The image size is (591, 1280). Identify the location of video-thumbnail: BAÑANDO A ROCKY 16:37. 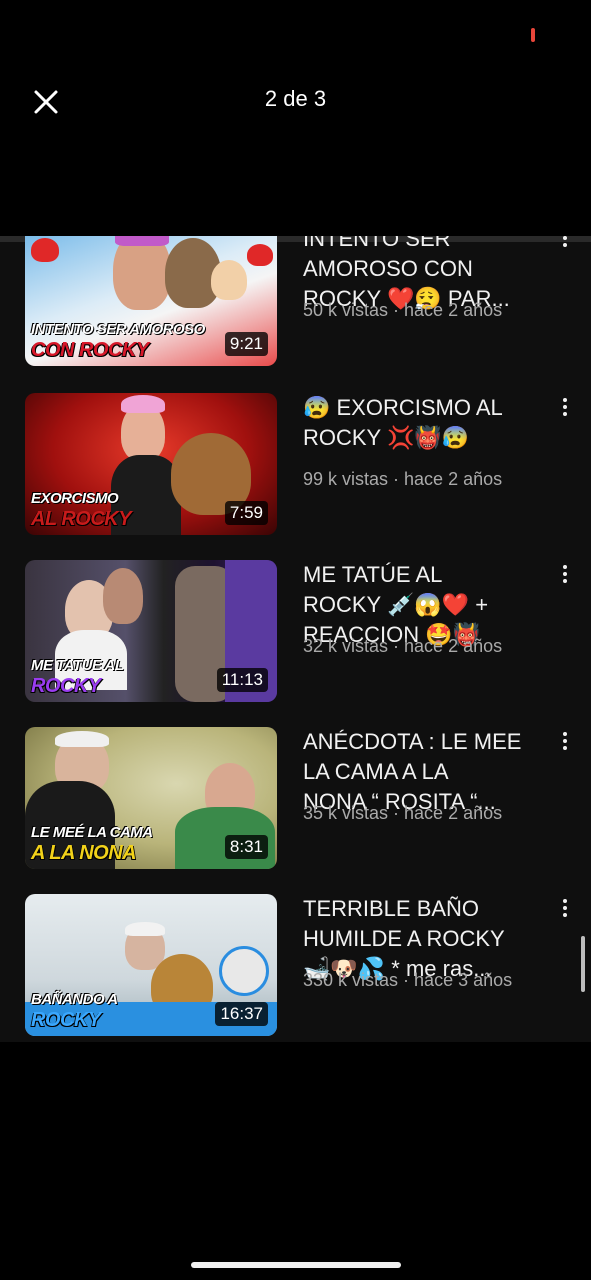
(151, 965).